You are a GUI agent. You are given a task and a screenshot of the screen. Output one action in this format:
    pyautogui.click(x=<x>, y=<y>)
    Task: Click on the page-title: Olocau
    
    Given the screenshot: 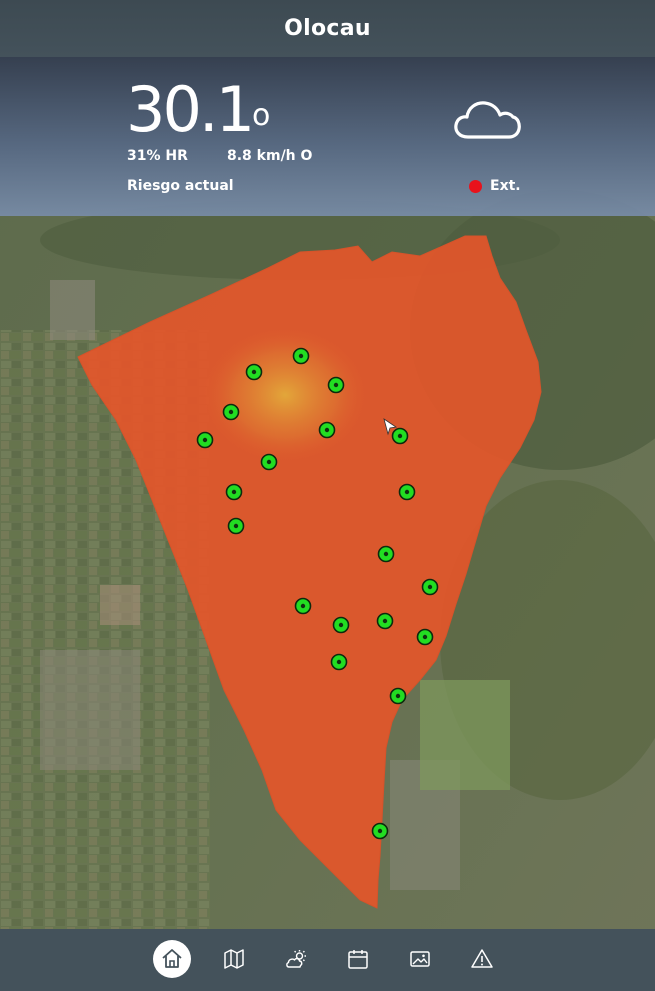 What is the action you would take?
    pyautogui.click(x=327, y=28)
    